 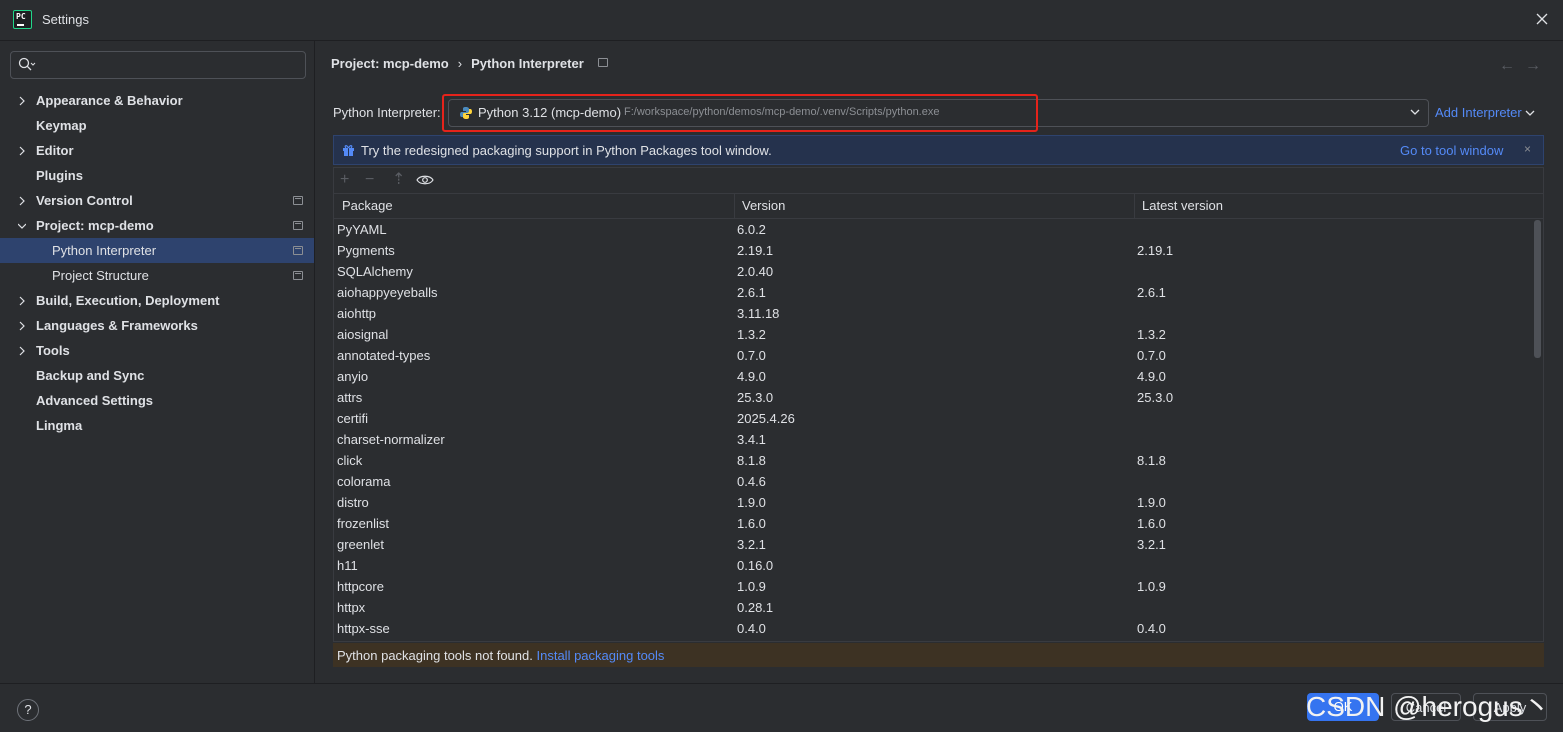 What do you see at coordinates (157, 250) in the screenshot?
I see `sidebar-item-python-interpreter: Python Interpreter` at bounding box center [157, 250].